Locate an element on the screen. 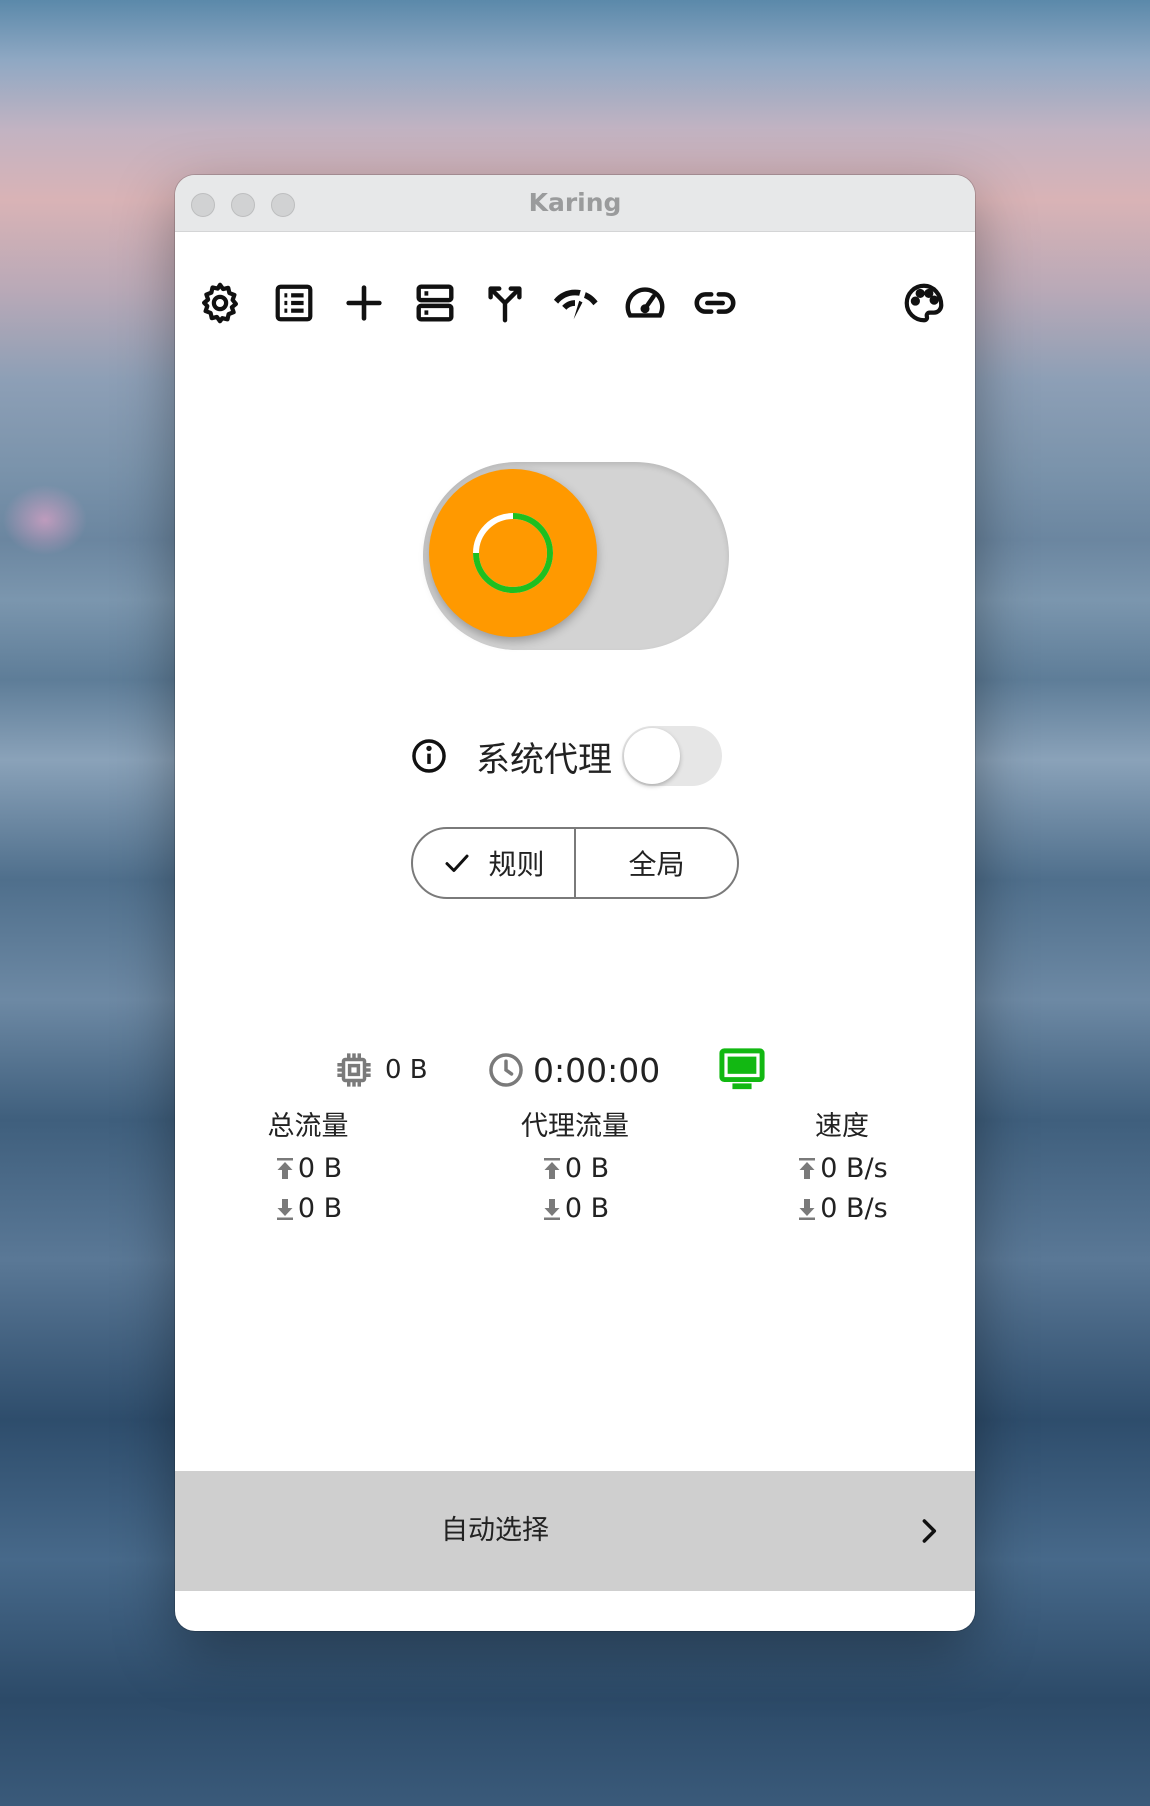 The image size is (1150, 1806). proxy-upload: 0 B is located at coordinates (575, 1169).